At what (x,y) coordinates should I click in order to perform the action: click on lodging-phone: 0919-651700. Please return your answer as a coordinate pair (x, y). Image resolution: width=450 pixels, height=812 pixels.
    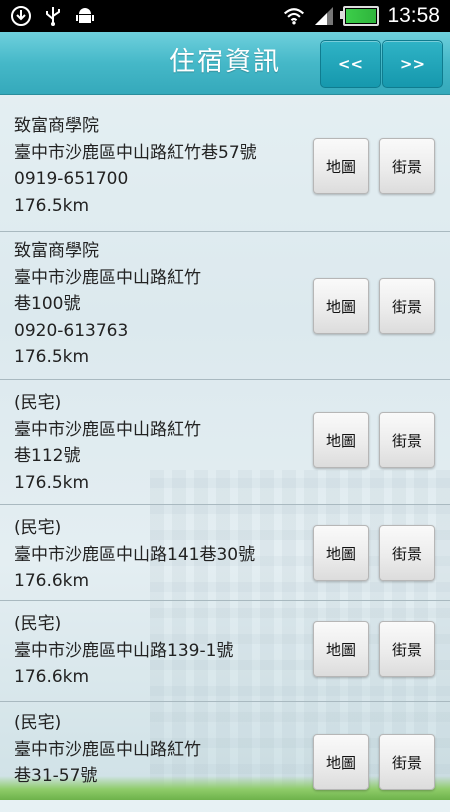
    Looking at the image, I should click on (71, 179).